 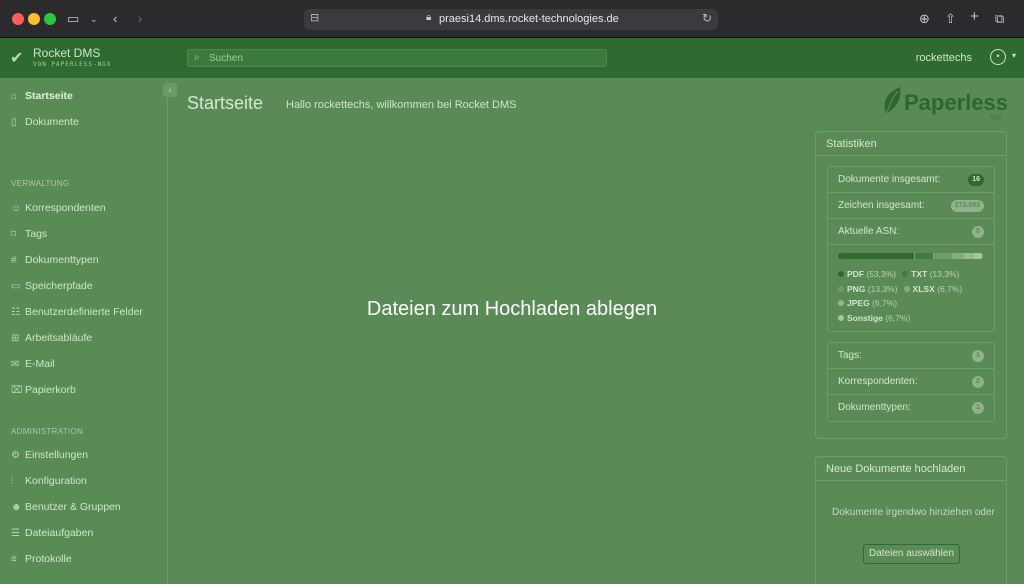 What do you see at coordinates (850, 355) in the screenshot?
I see `stat-label: Tags:` at bounding box center [850, 355].